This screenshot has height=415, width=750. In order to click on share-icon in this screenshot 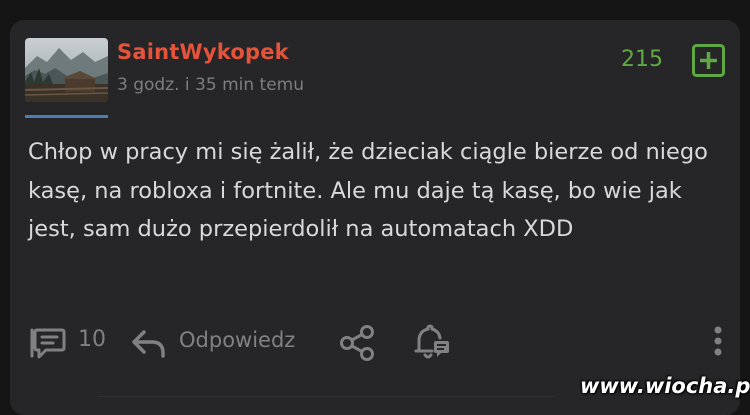, I will do `click(357, 343)`.